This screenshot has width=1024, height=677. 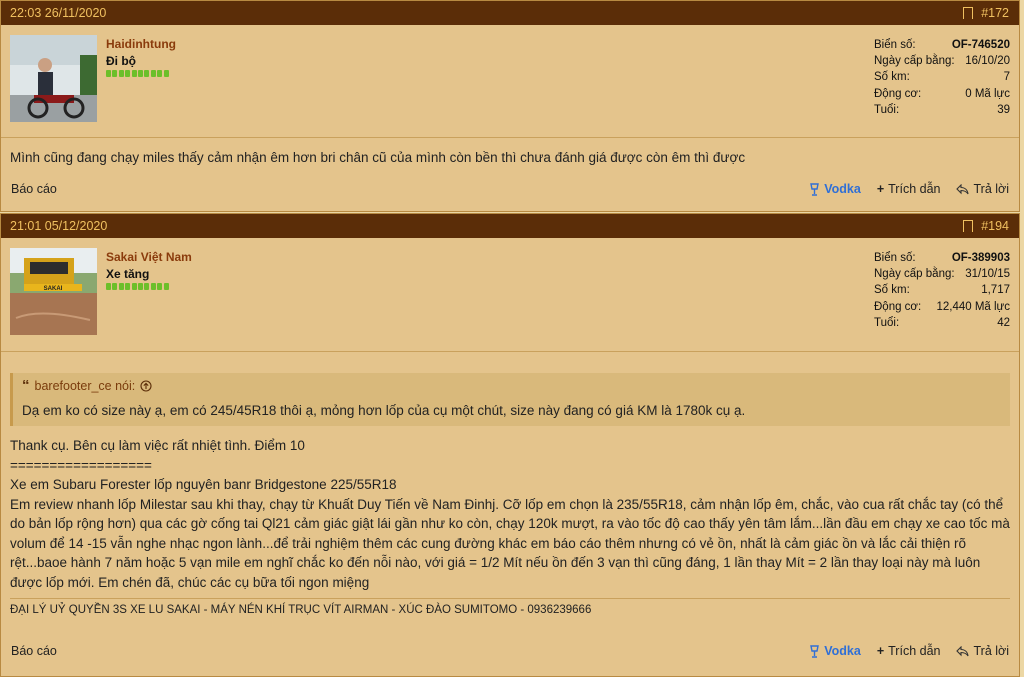 What do you see at coordinates (987, 93) in the screenshot?
I see `stat-value: 0 Mã lực` at bounding box center [987, 93].